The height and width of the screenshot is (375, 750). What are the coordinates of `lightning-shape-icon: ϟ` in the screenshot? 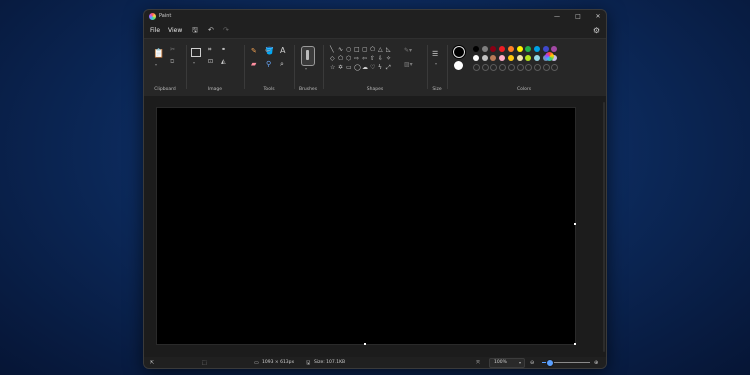 It's located at (380, 68).